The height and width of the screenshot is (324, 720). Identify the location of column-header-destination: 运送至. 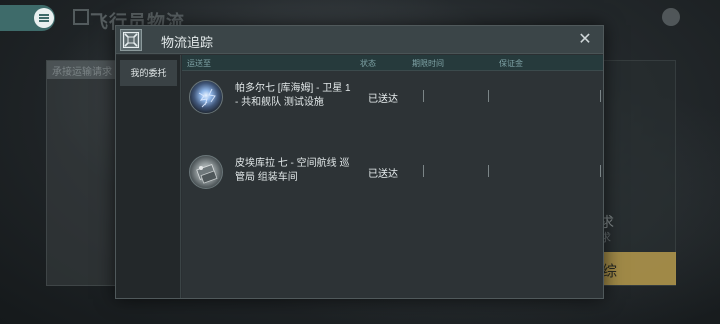
(199, 63).